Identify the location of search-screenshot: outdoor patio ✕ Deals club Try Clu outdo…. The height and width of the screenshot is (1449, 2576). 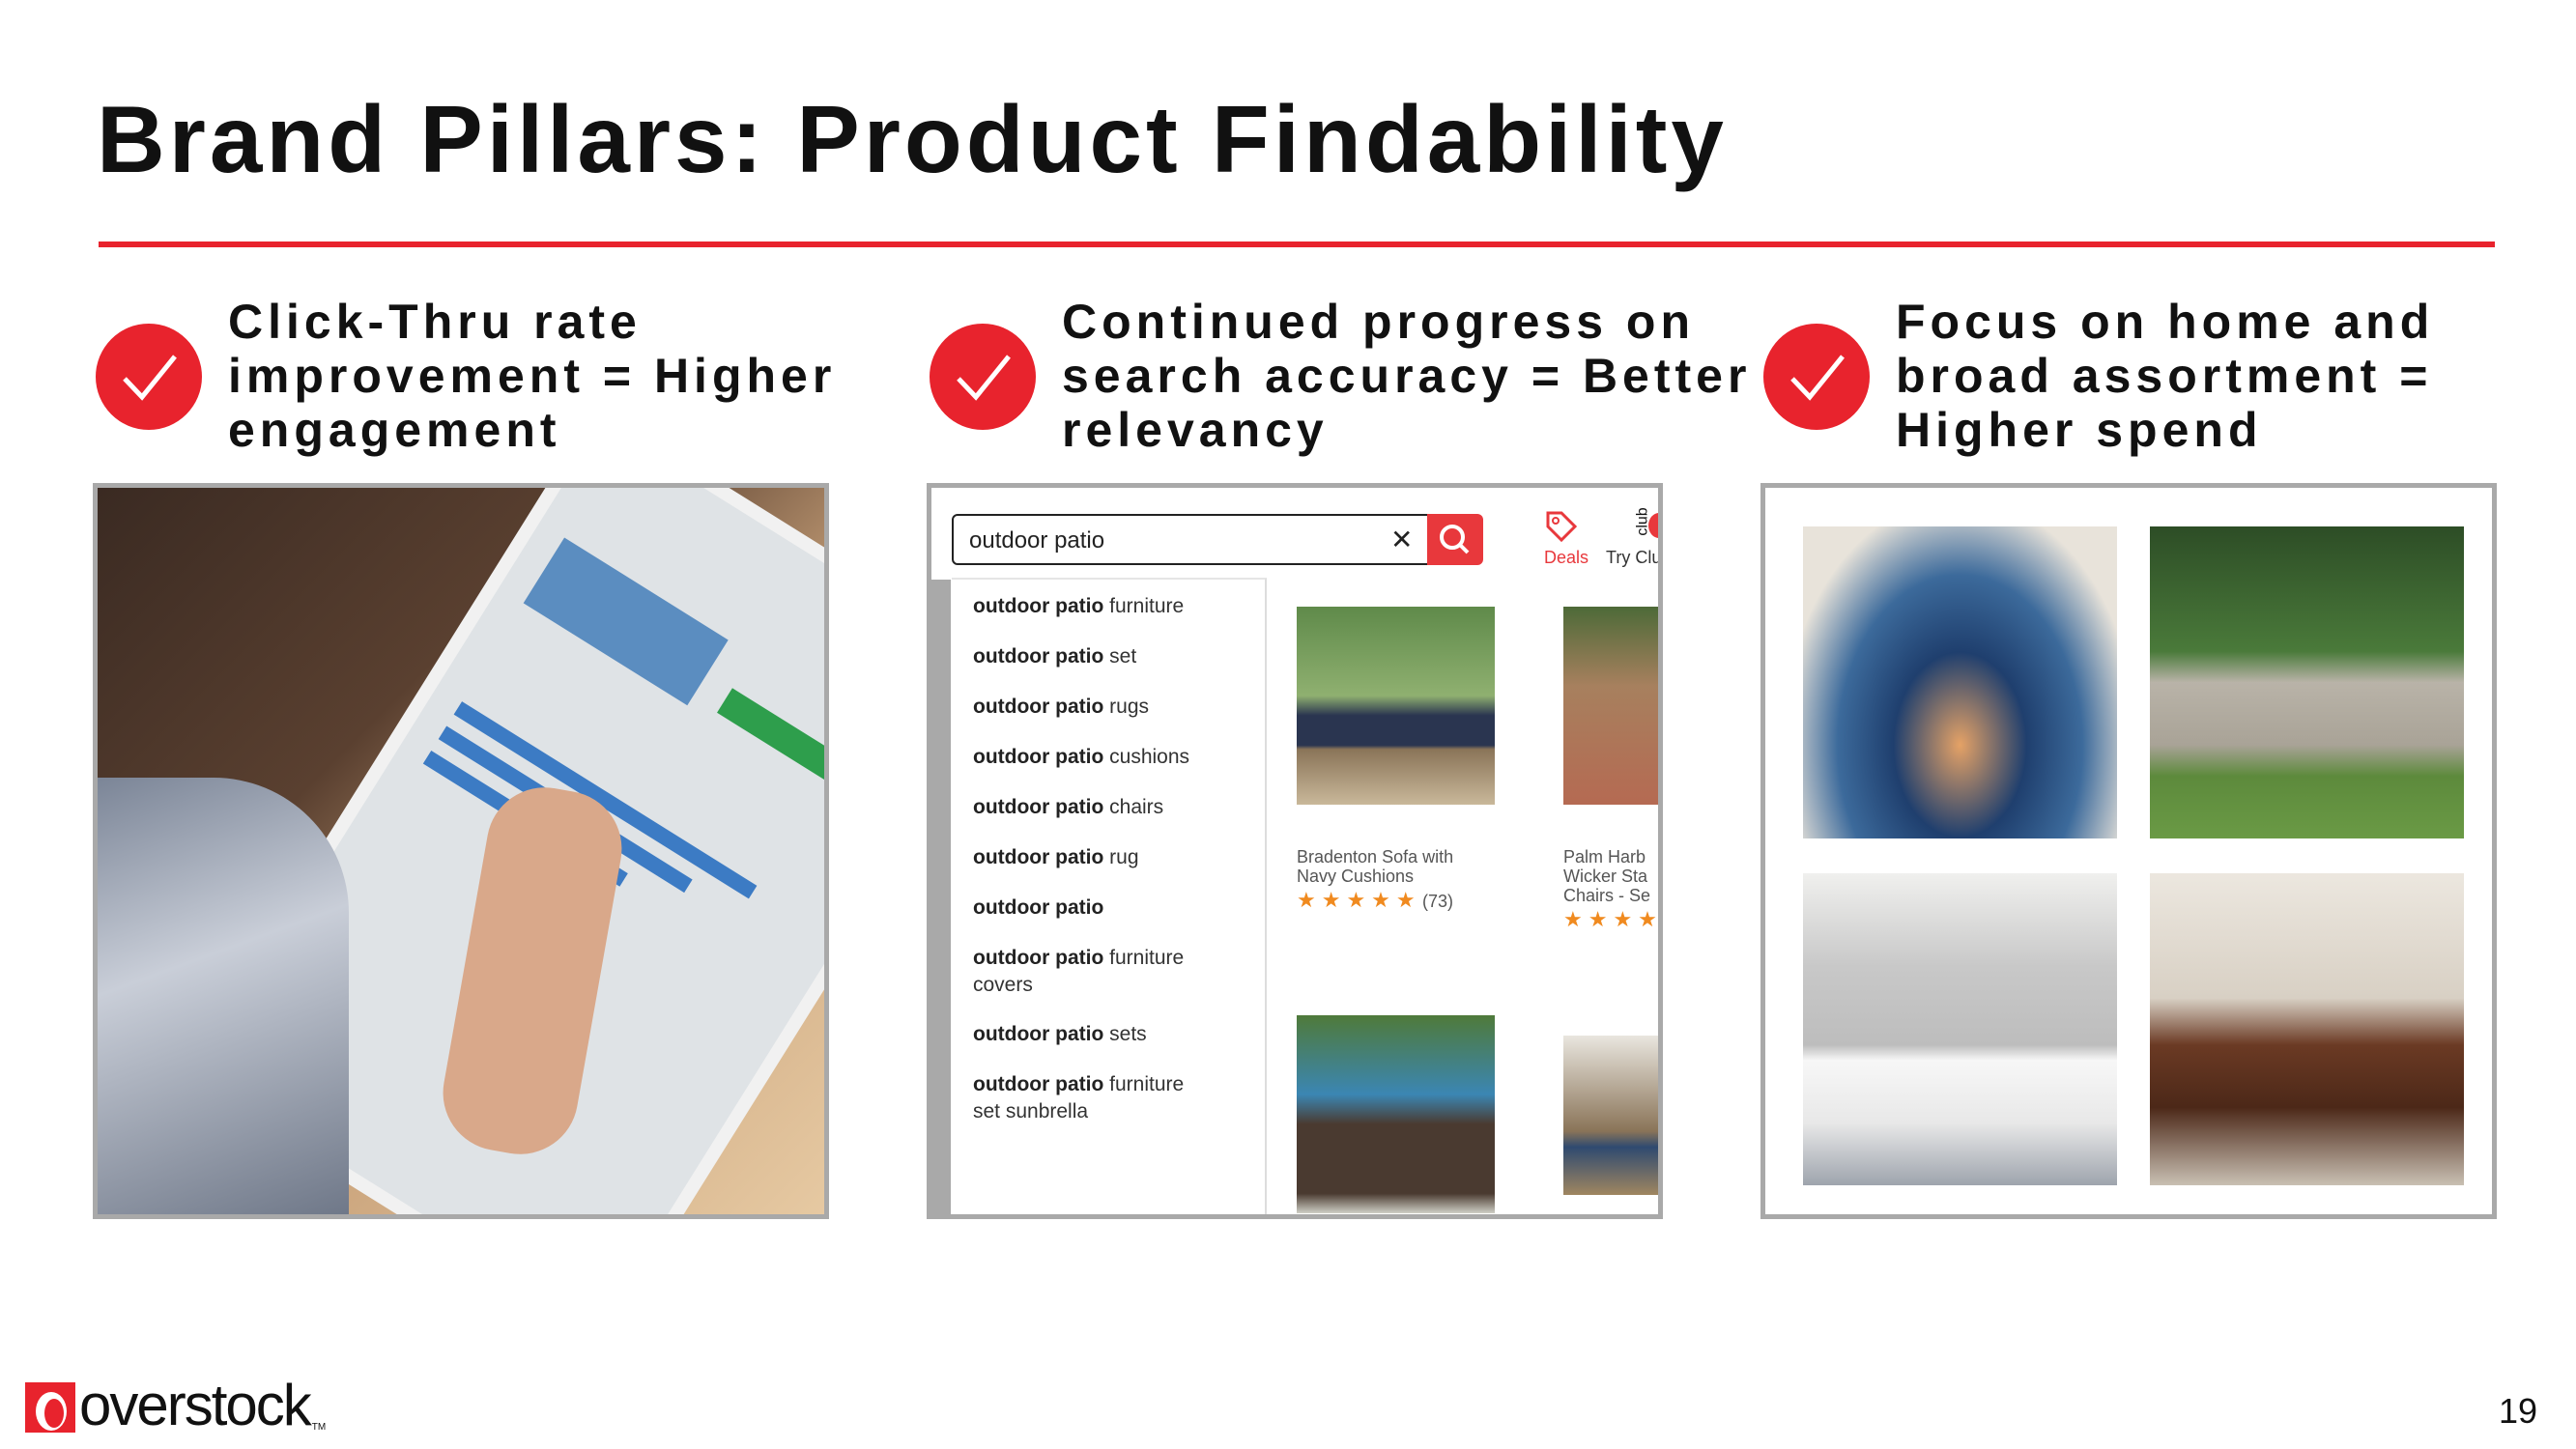
(1295, 851).